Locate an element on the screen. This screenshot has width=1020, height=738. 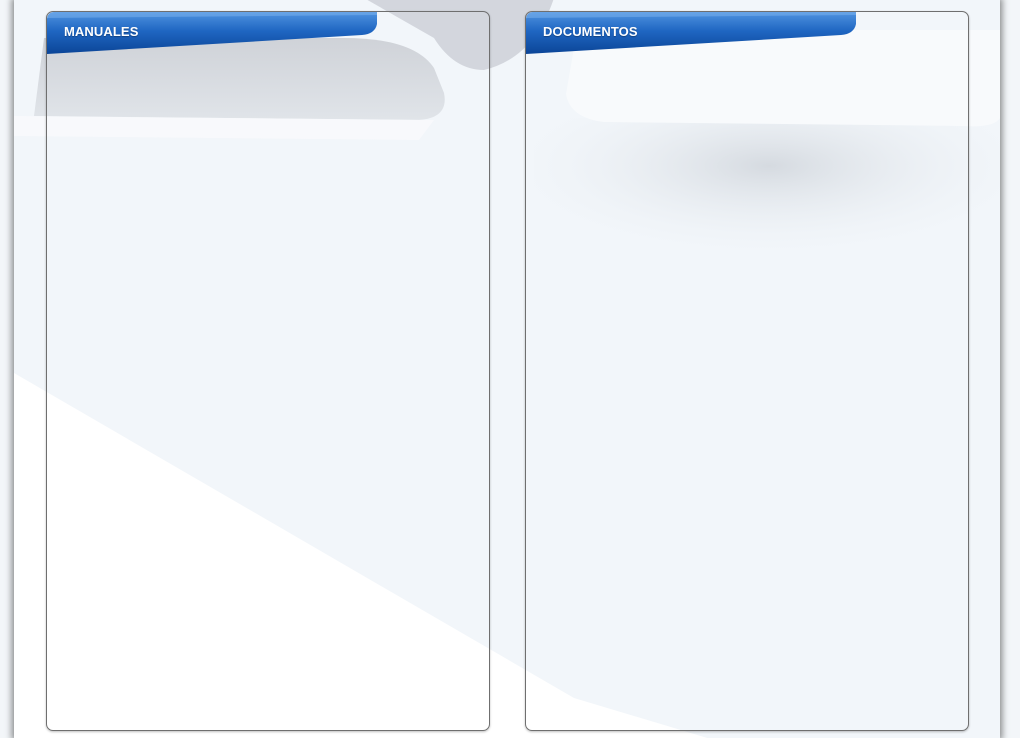
documentos-panel-header: DOCUMENTOS is located at coordinates (691, 33).